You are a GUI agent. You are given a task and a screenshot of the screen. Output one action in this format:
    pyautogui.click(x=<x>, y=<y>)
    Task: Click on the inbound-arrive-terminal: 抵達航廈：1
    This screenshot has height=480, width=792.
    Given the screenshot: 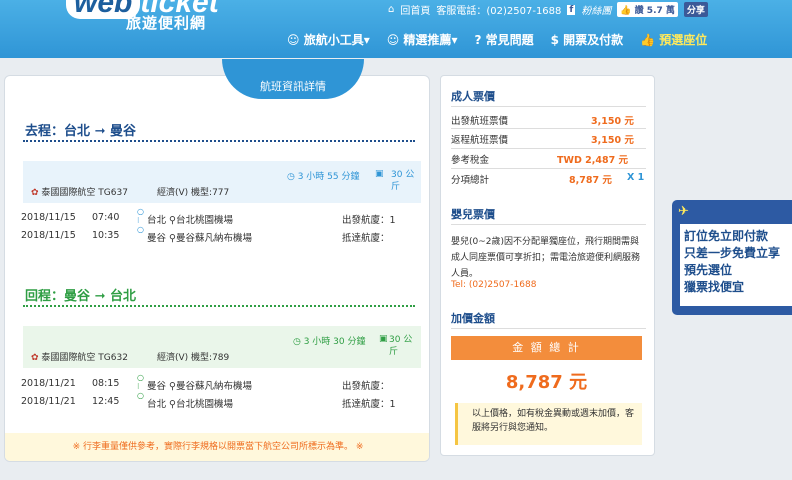 What is the action you would take?
    pyautogui.click(x=369, y=403)
    